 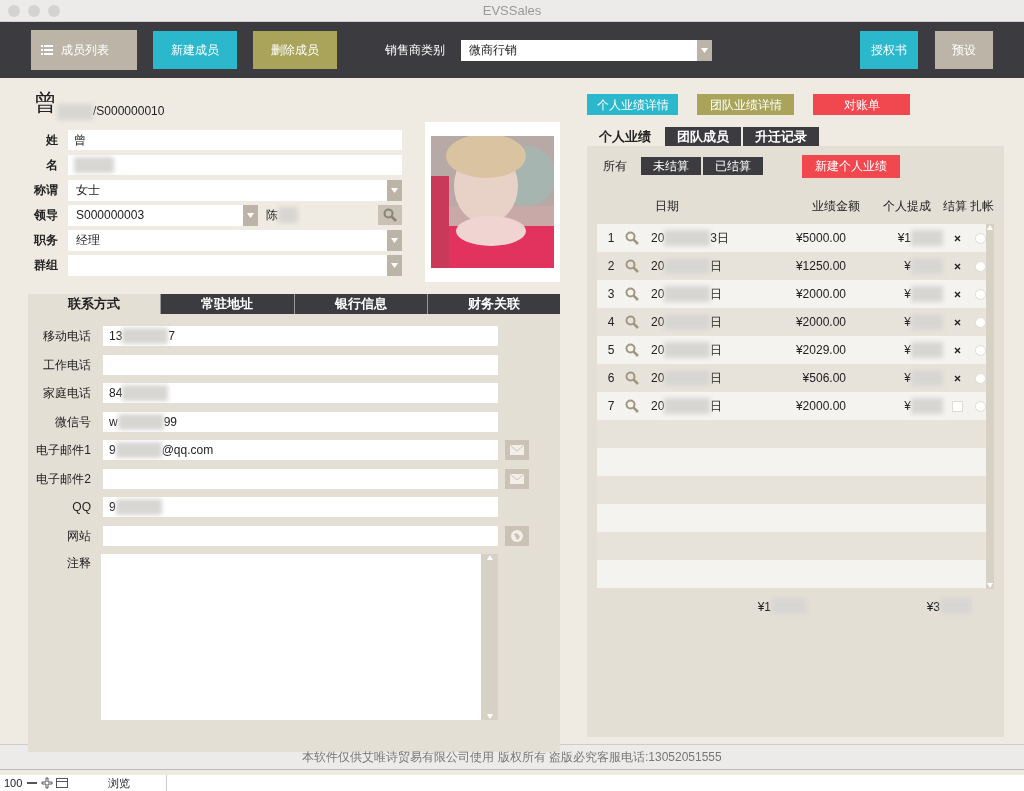 What do you see at coordinates (493, 304) in the screenshot?
I see `tab: 财务关联` at bounding box center [493, 304].